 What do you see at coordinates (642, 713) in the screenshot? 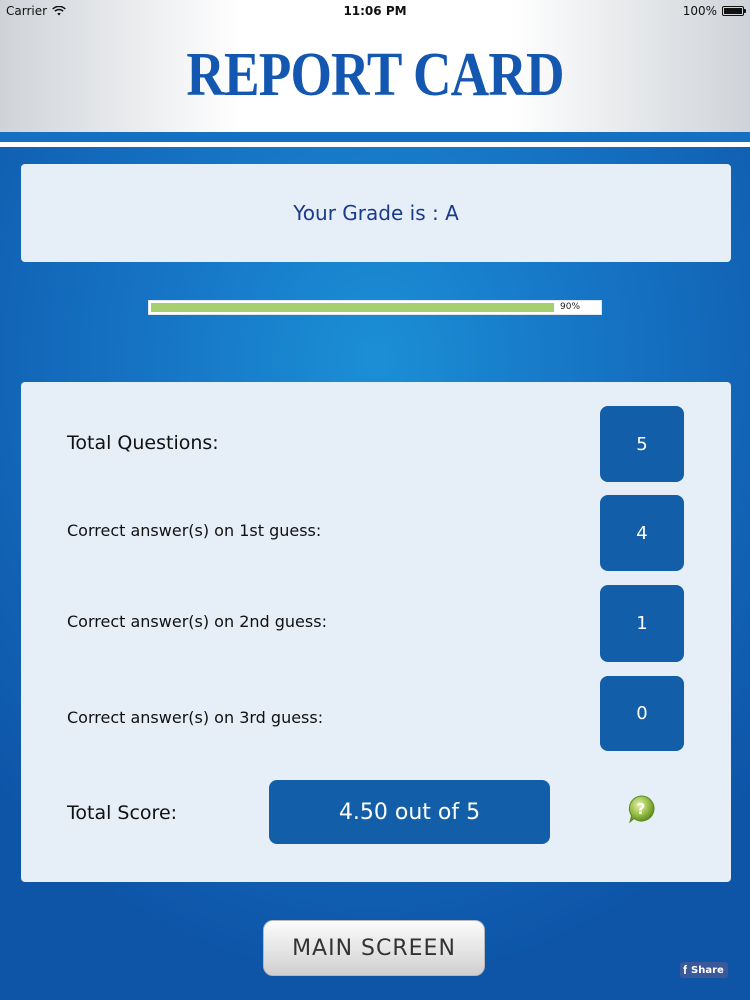
I see `third-guess-value: 0` at bounding box center [642, 713].